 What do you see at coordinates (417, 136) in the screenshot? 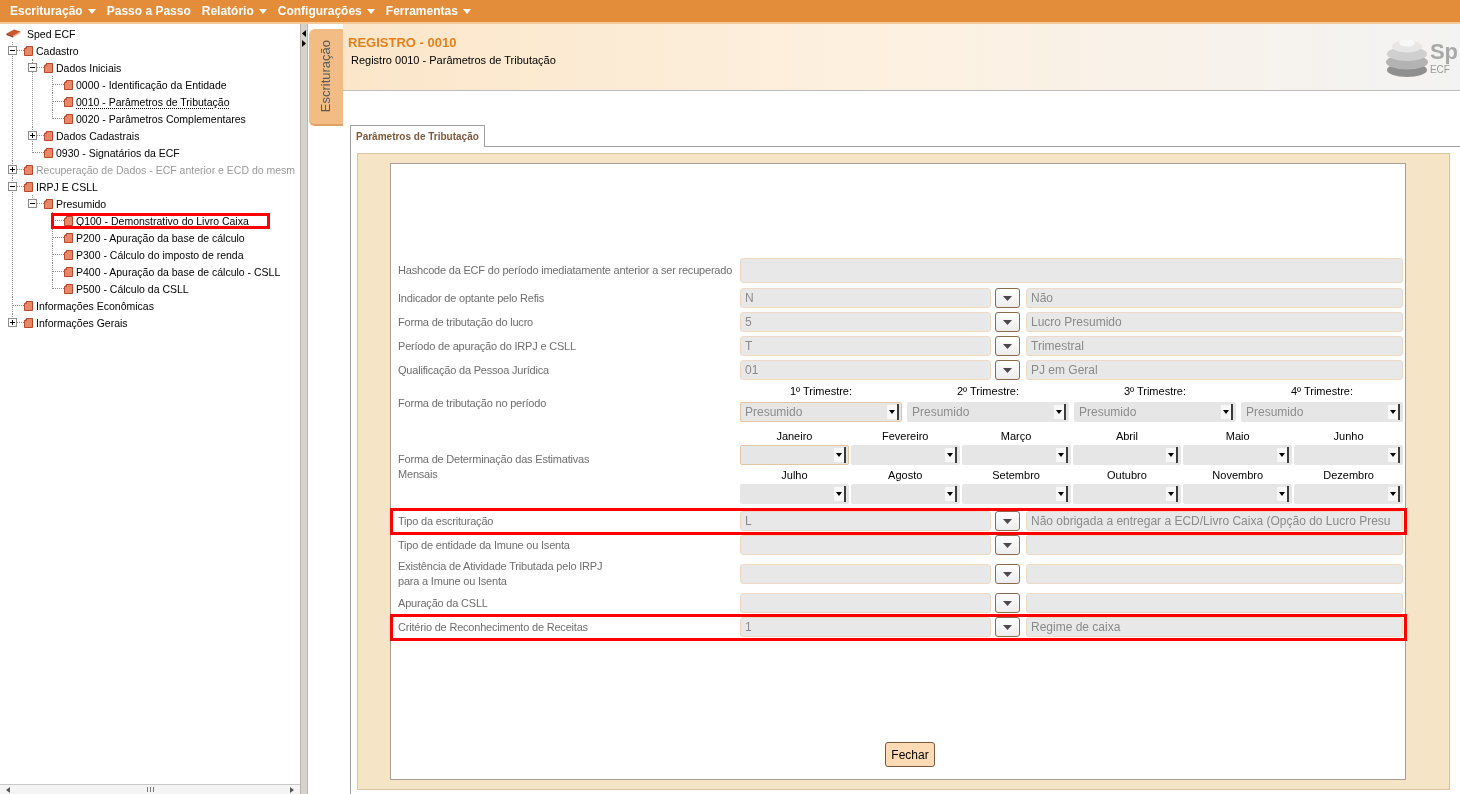
I see `form-tab: Parâmetros de Tributação` at bounding box center [417, 136].